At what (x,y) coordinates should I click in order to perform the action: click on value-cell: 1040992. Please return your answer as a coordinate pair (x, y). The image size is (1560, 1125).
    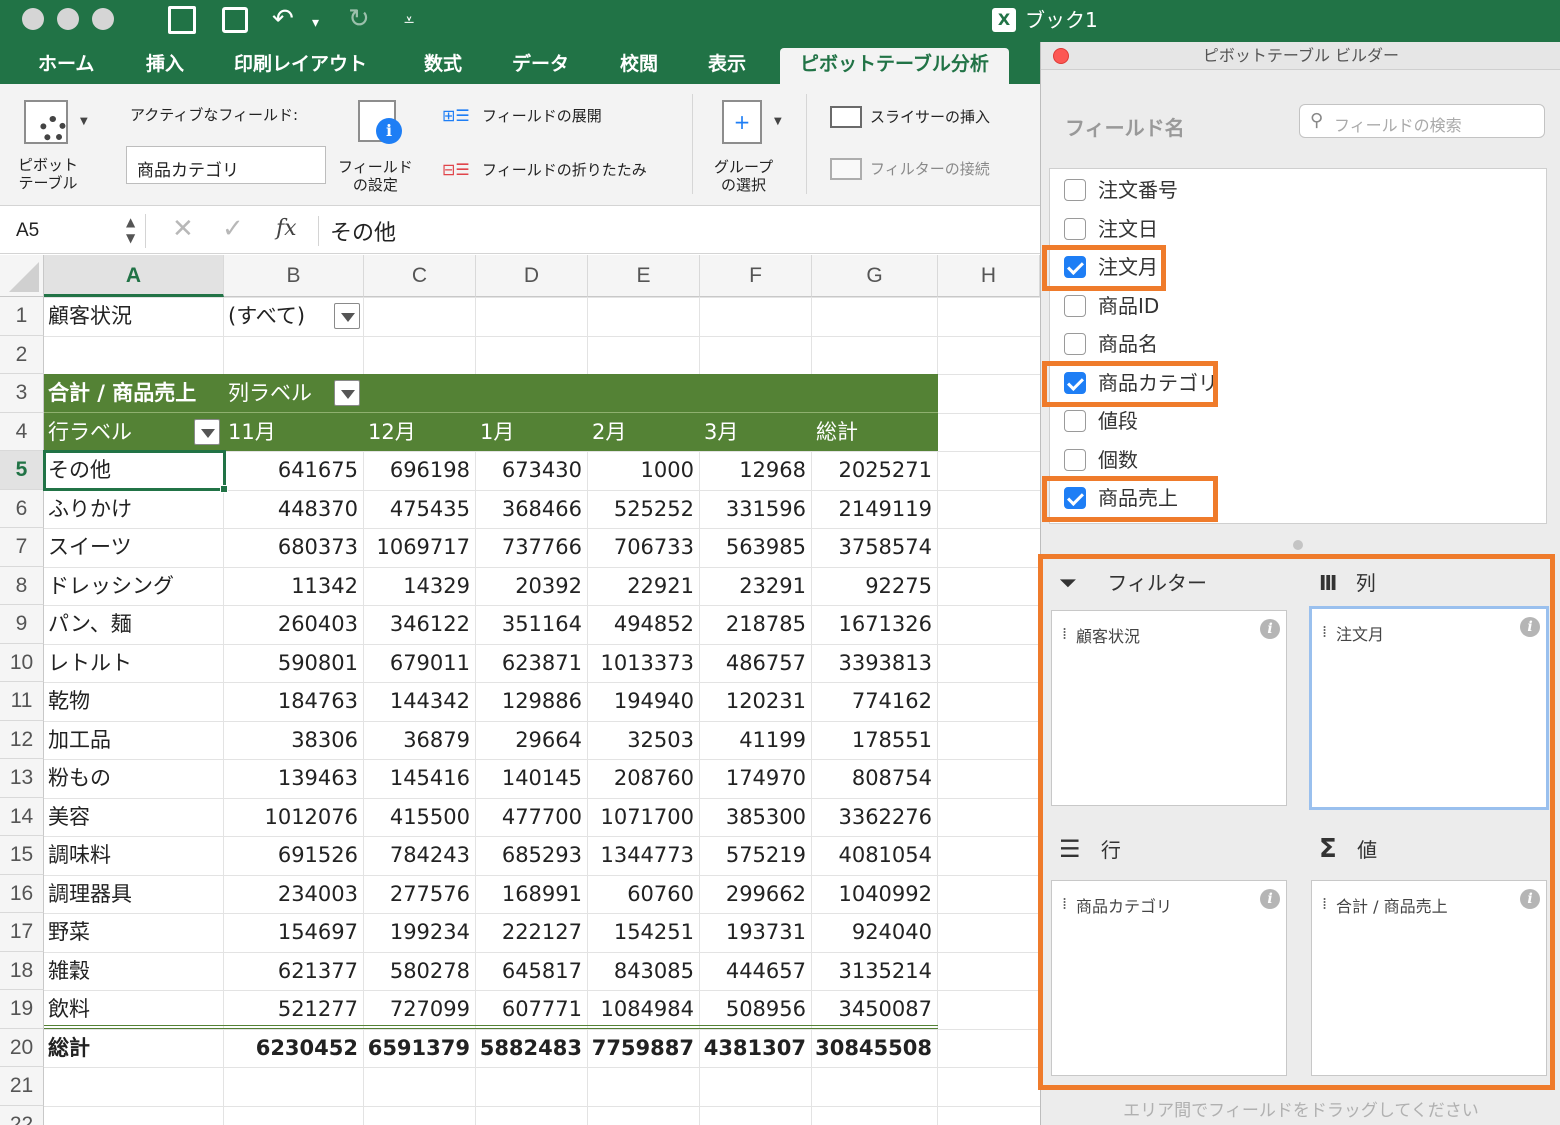
    Looking at the image, I should click on (875, 894).